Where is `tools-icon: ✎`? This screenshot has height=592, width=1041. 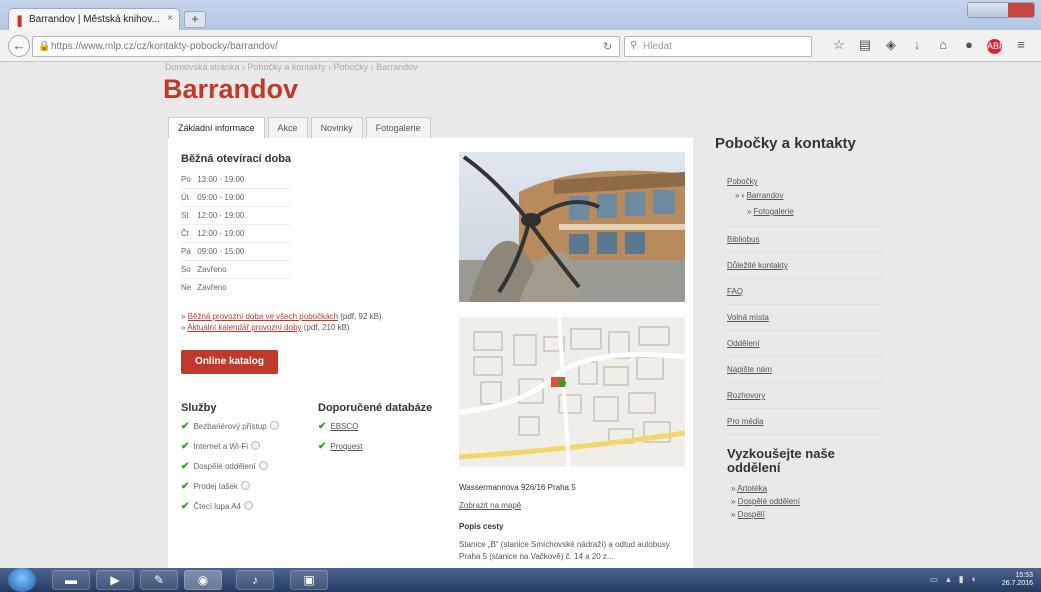
tools-icon: ✎ is located at coordinates (159, 580).